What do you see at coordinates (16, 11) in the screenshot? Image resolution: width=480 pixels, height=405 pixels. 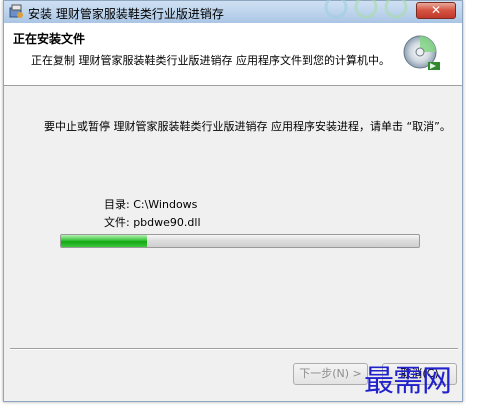 I see `installer-app-icon` at bounding box center [16, 11].